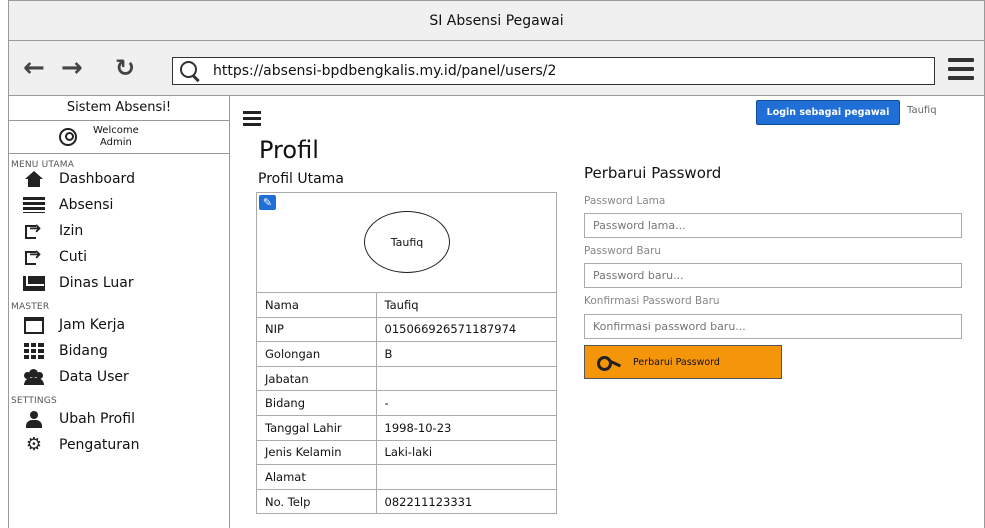 This screenshot has height=528, width=985. What do you see at coordinates (828, 112) in the screenshot?
I see `login-as-employee-button: Login sebagai pegawai` at bounding box center [828, 112].